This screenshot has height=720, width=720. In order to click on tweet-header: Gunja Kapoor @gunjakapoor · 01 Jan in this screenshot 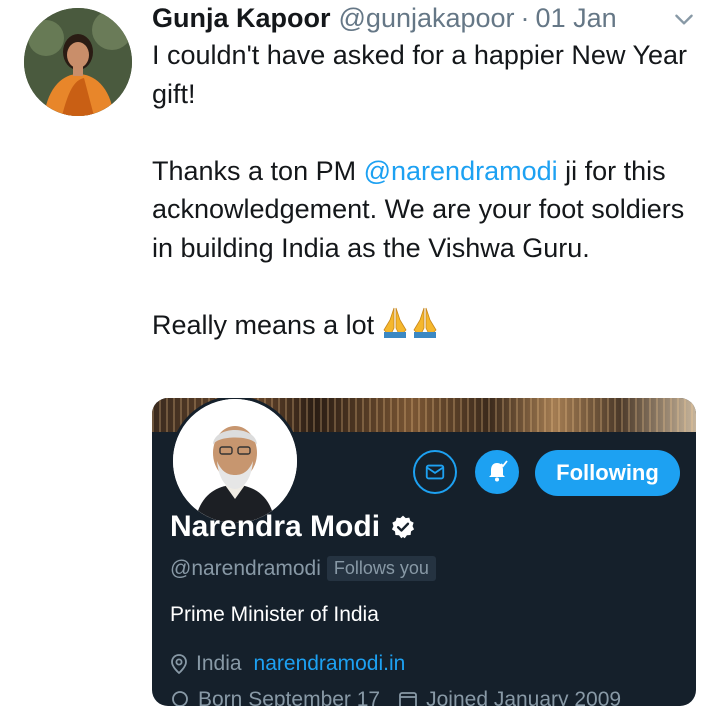, I will do `click(424, 18)`.